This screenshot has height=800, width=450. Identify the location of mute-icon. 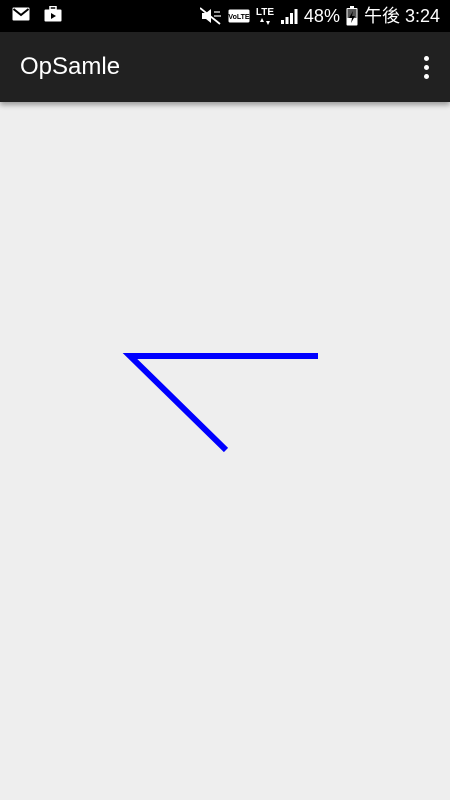
(210, 16).